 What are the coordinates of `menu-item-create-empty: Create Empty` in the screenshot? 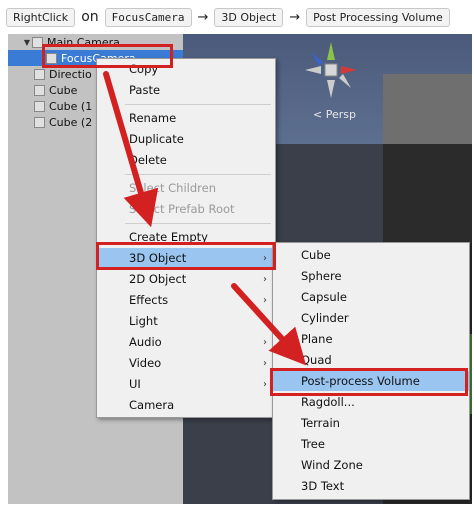 It's located at (186, 237).